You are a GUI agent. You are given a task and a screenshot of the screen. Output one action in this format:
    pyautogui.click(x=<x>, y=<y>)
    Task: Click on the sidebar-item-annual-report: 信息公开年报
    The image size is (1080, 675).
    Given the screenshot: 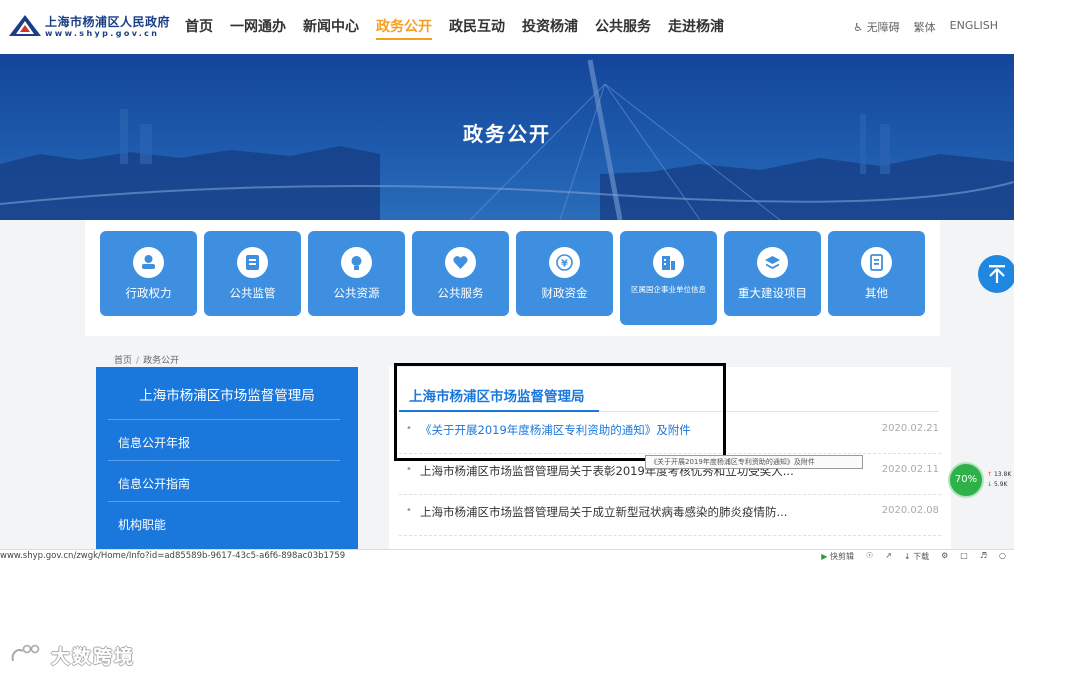 What is the action you would take?
    pyautogui.click(x=224, y=439)
    